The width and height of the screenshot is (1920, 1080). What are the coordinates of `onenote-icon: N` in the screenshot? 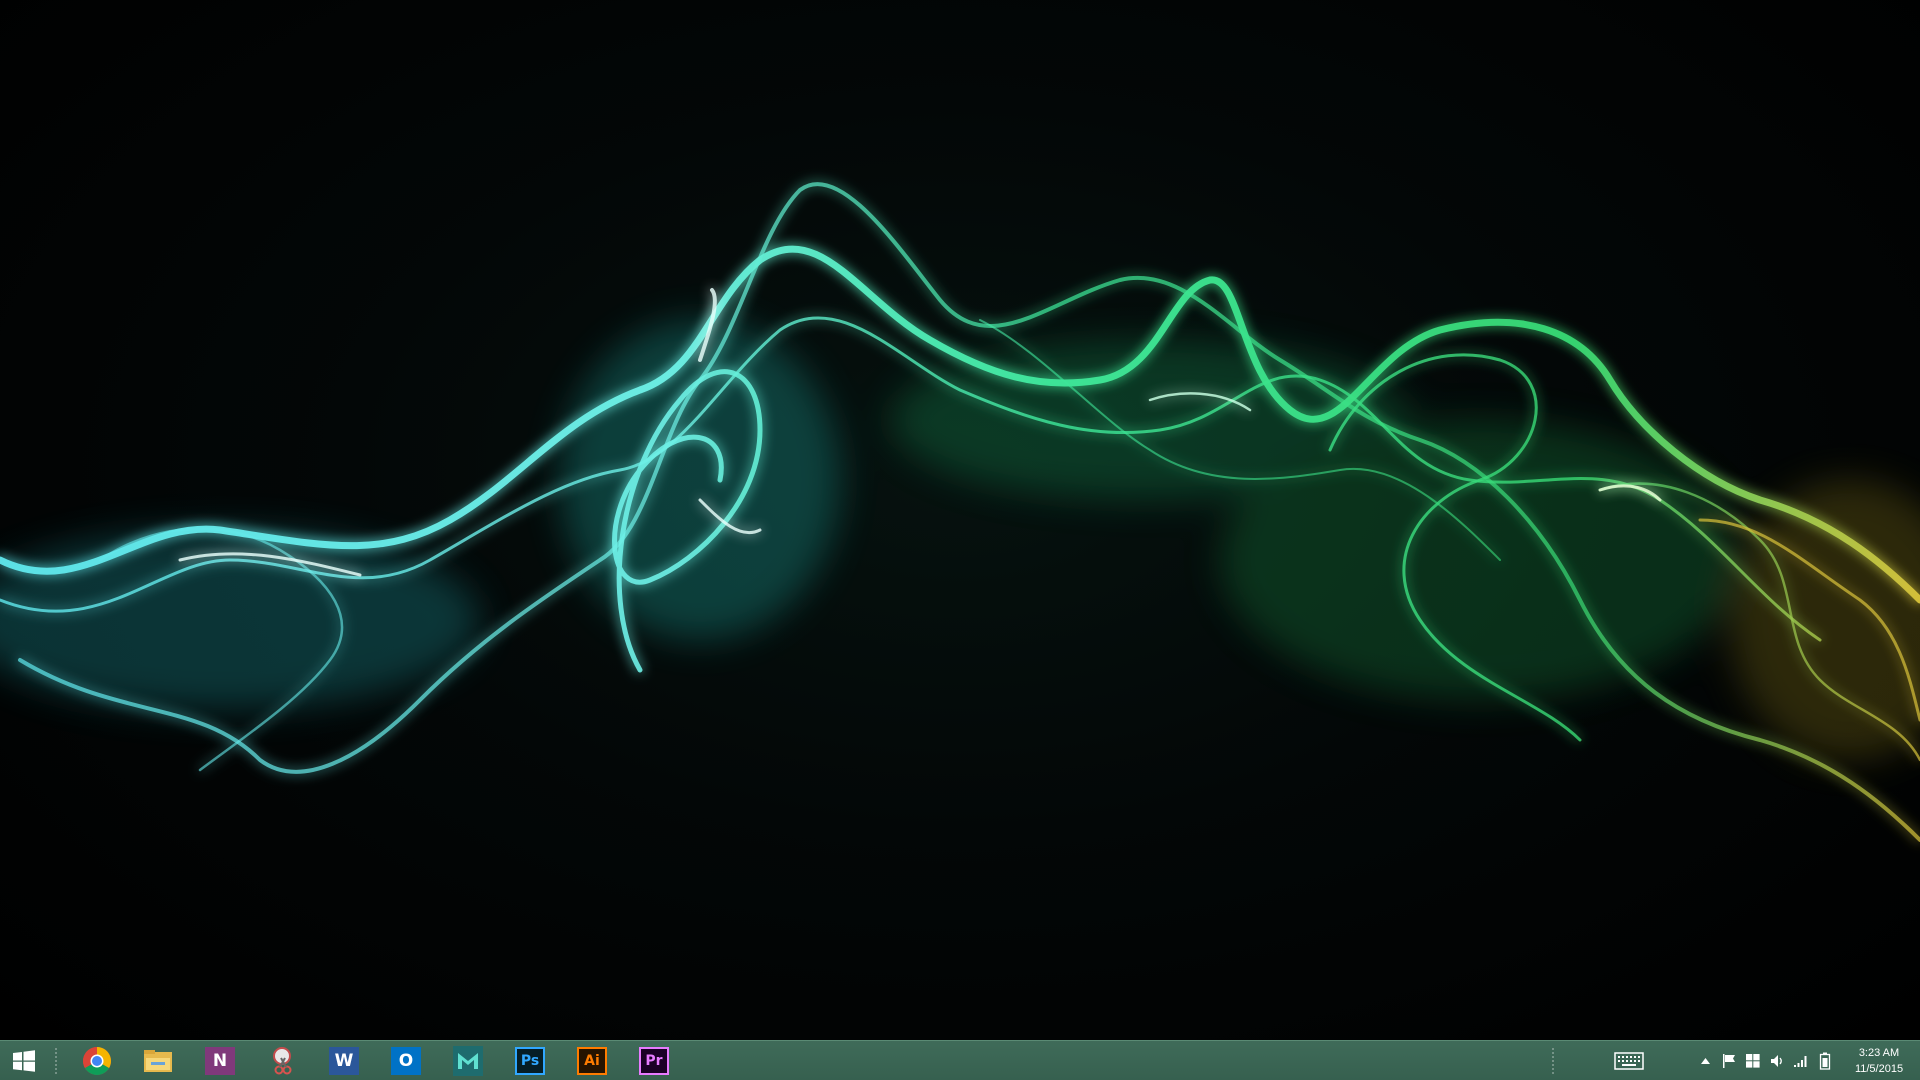 It's located at (220, 1060).